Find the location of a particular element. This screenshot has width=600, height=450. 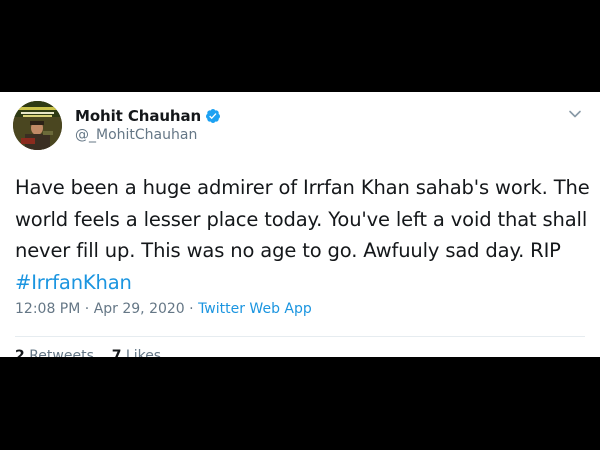

retweets-stat: 2 Retweets is located at coordinates (54, 352).